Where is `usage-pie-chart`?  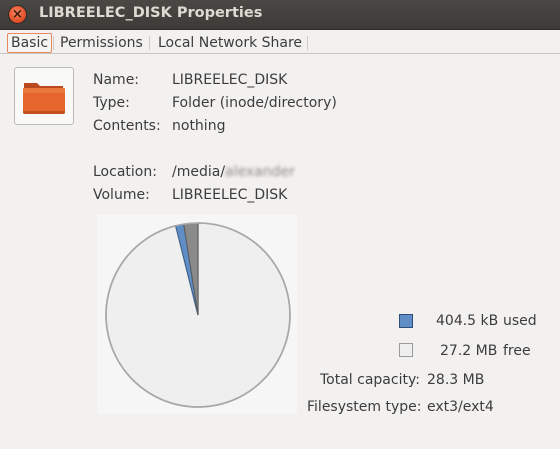
usage-pie-chart is located at coordinates (198, 315).